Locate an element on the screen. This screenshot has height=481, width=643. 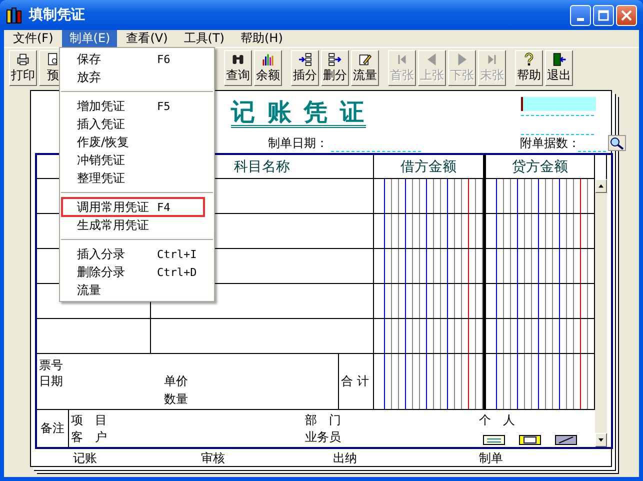
window-title: 填制凭证 is located at coordinates (57, 15).